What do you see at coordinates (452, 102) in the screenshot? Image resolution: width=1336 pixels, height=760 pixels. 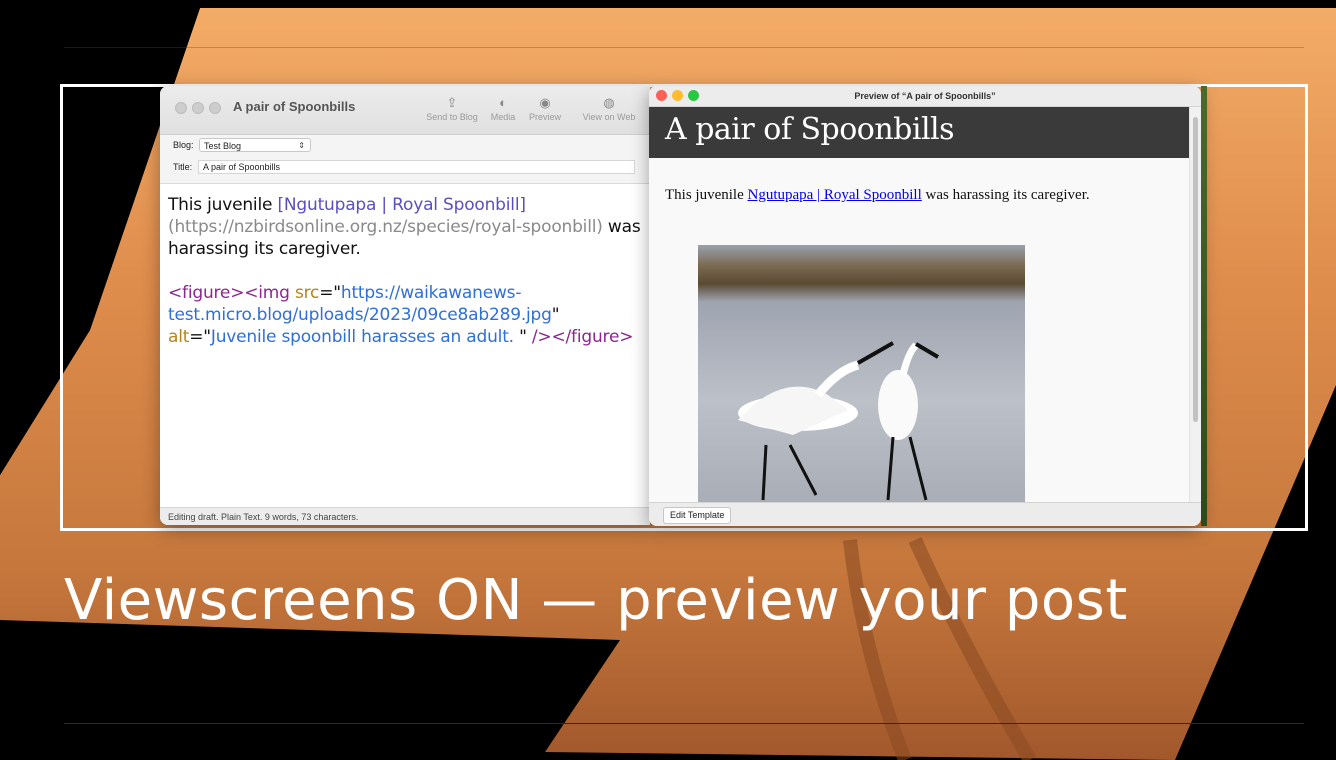 I see `share-icon: ⇪` at bounding box center [452, 102].